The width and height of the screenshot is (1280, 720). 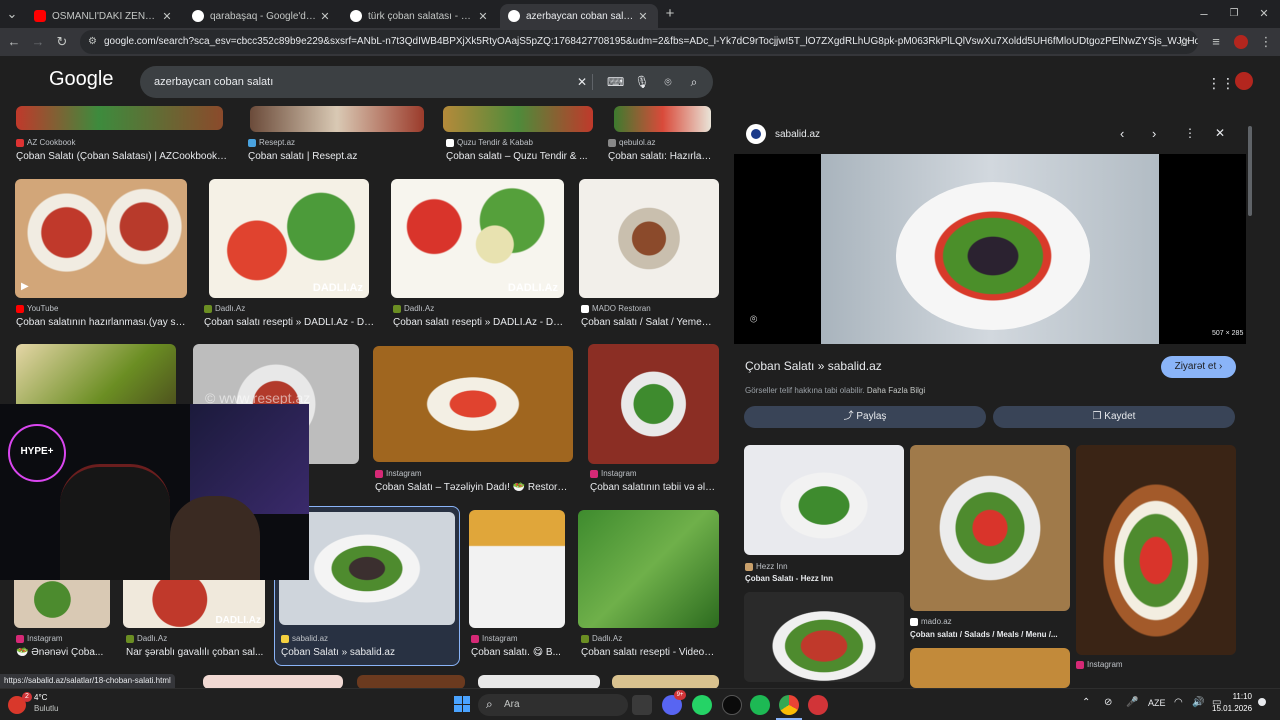 I want to click on tab-1: OSMANLI'DAKİ ZENGİN vs. FAKİR ✕, so click(x=104, y=16).